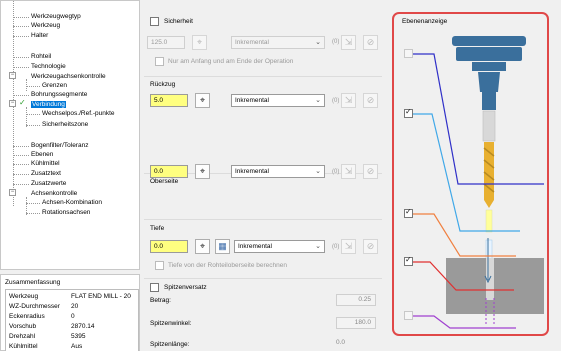 The height and width of the screenshot is (351, 561). I want to click on checkmark-icon: ✓, so click(22, 102).